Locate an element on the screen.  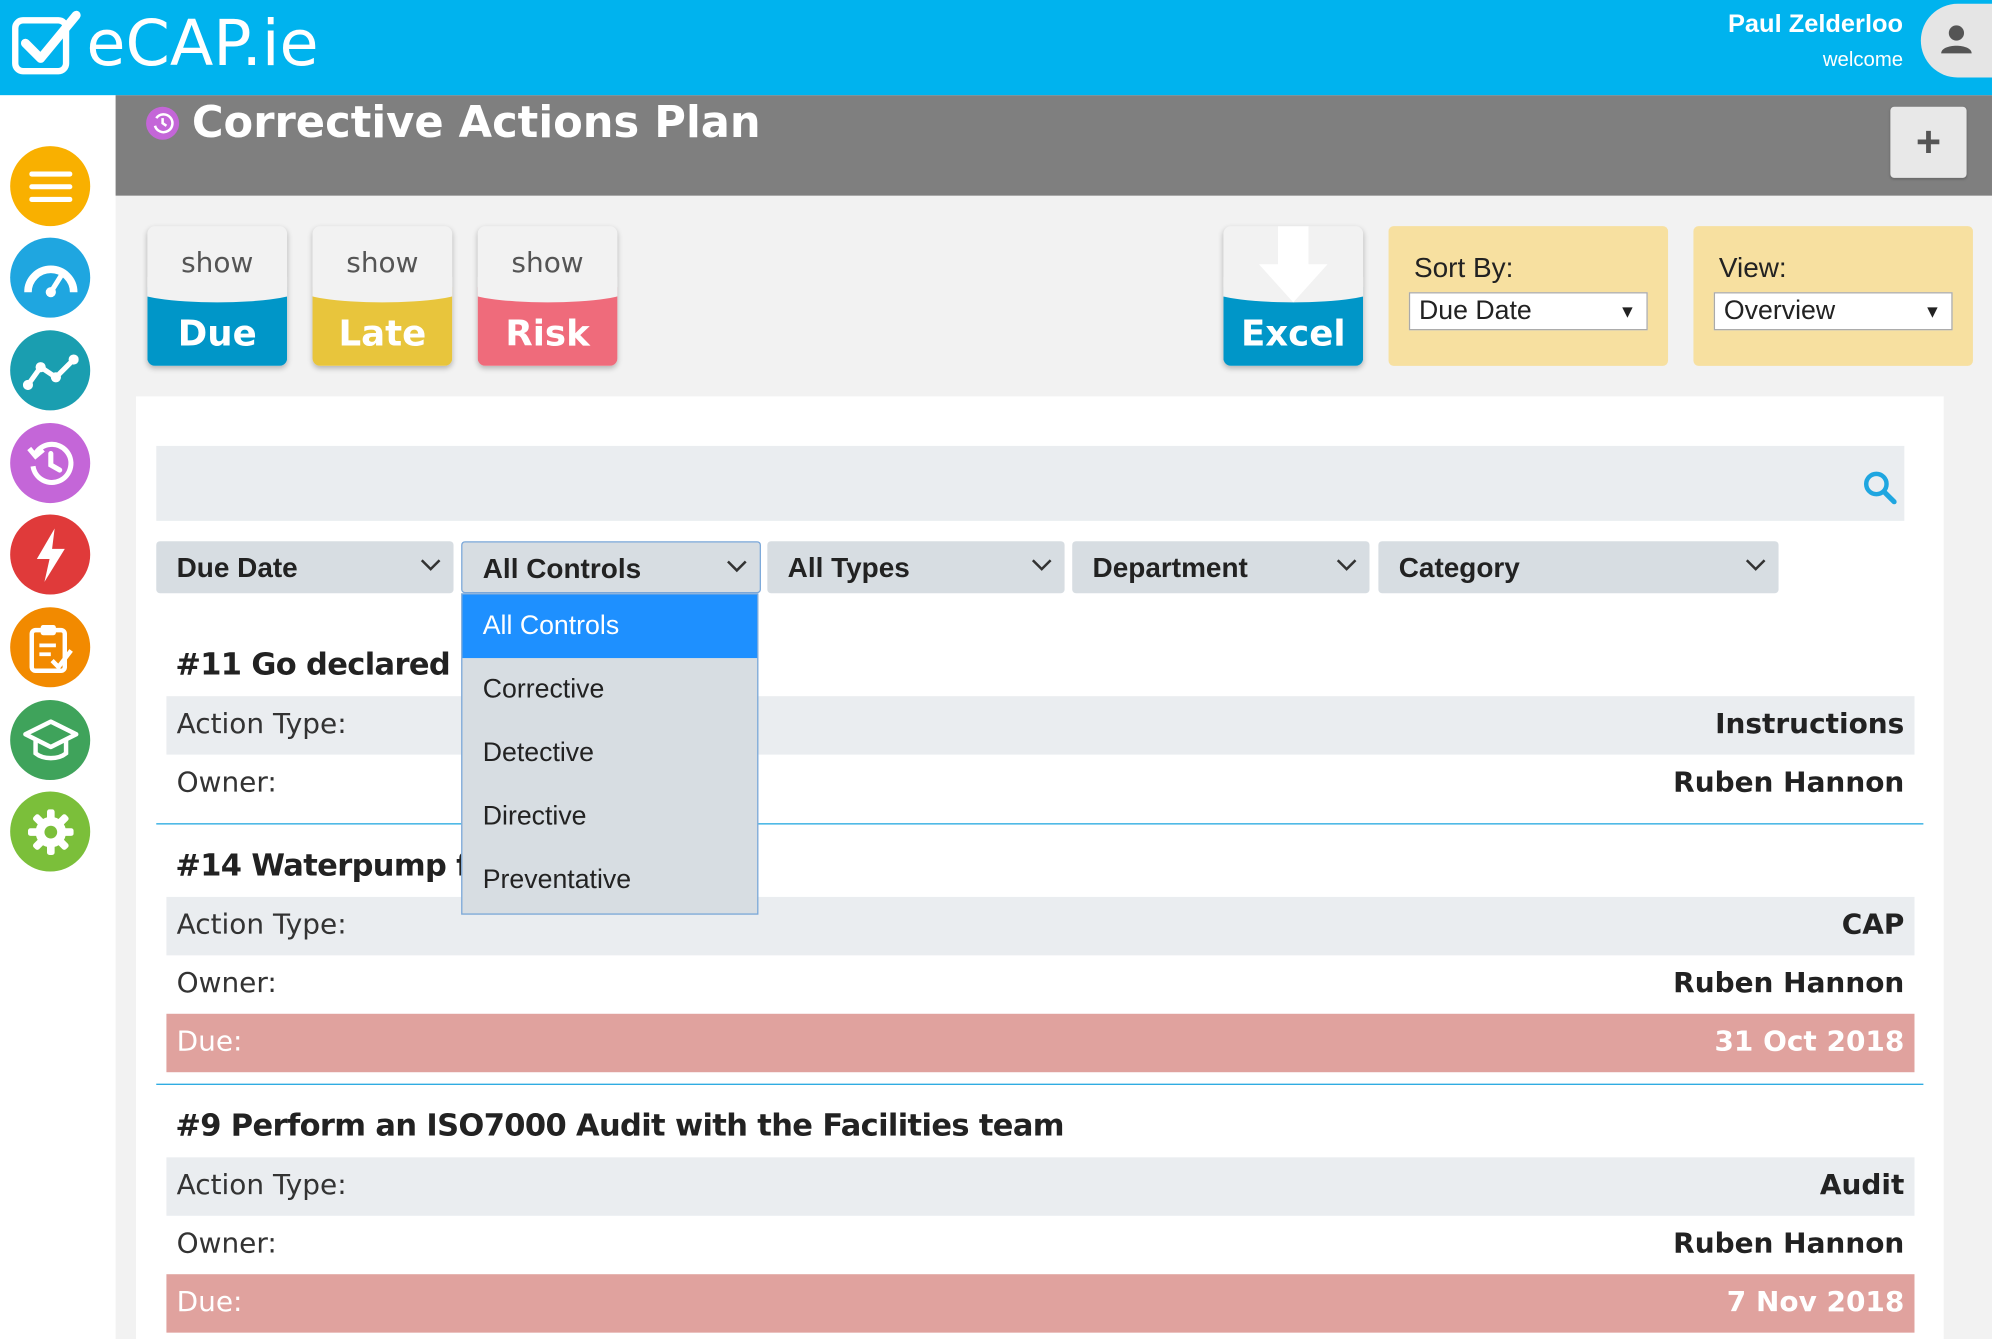
action-type-value: Instructions is located at coordinates (1810, 724).